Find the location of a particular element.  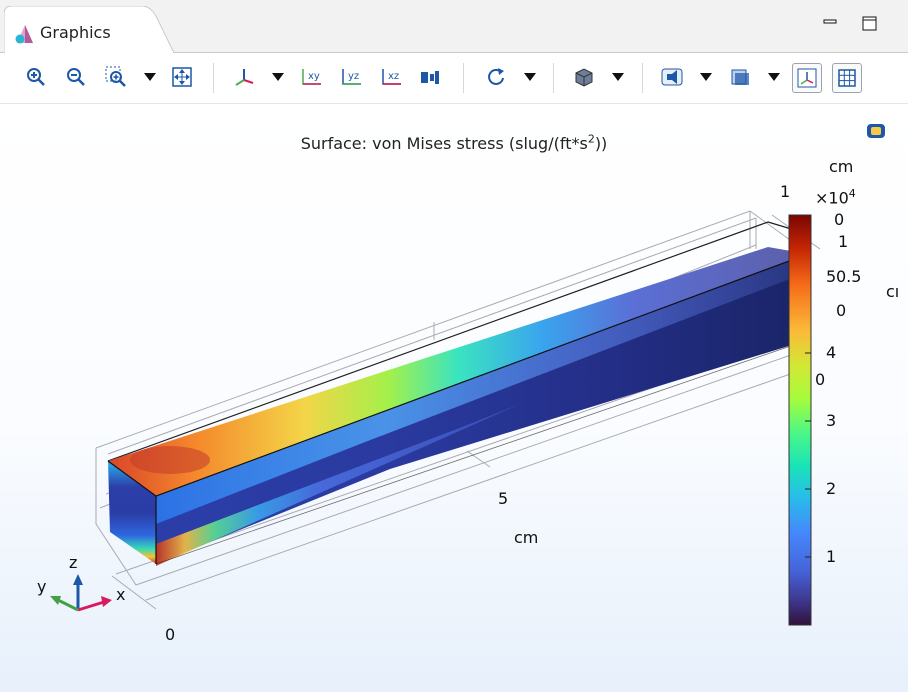

svg-text: yz is located at coordinates (353, 76).